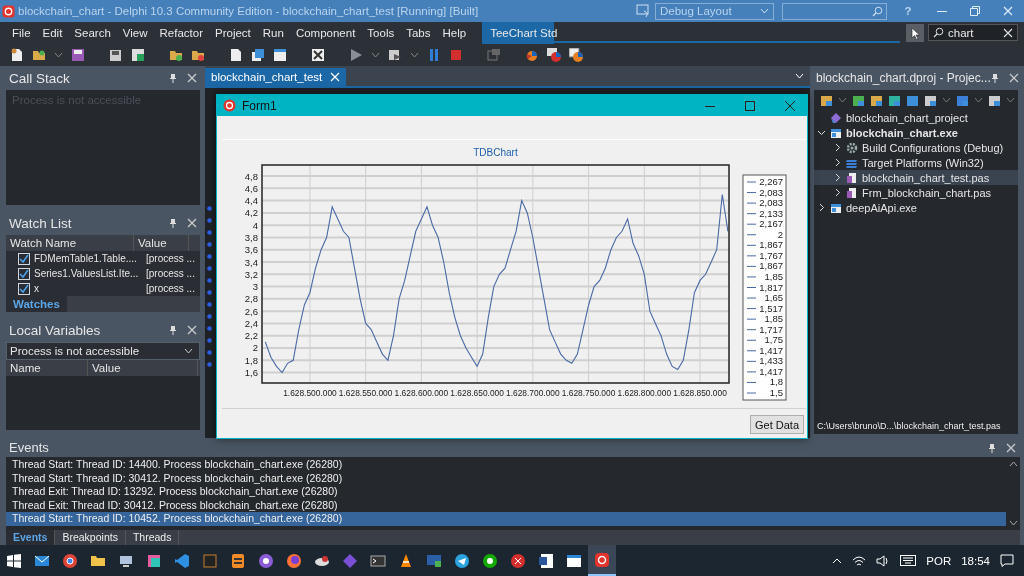  What do you see at coordinates (834, 11) in the screenshot?
I see `search-field` at bounding box center [834, 11].